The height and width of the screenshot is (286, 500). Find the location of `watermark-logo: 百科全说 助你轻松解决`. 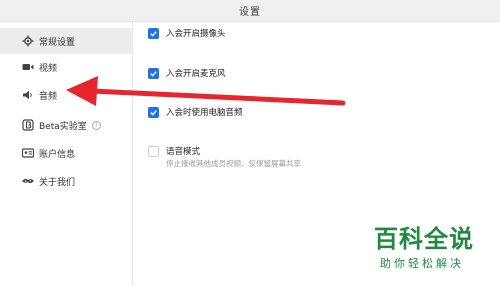

watermark-logo: 百科全说 助你轻松解决 is located at coordinates (432, 248).